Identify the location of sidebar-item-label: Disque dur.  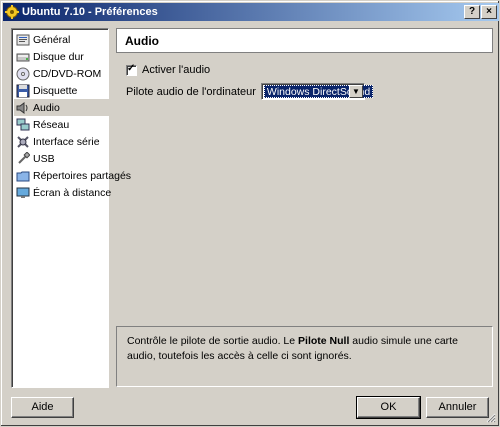
(58, 56).